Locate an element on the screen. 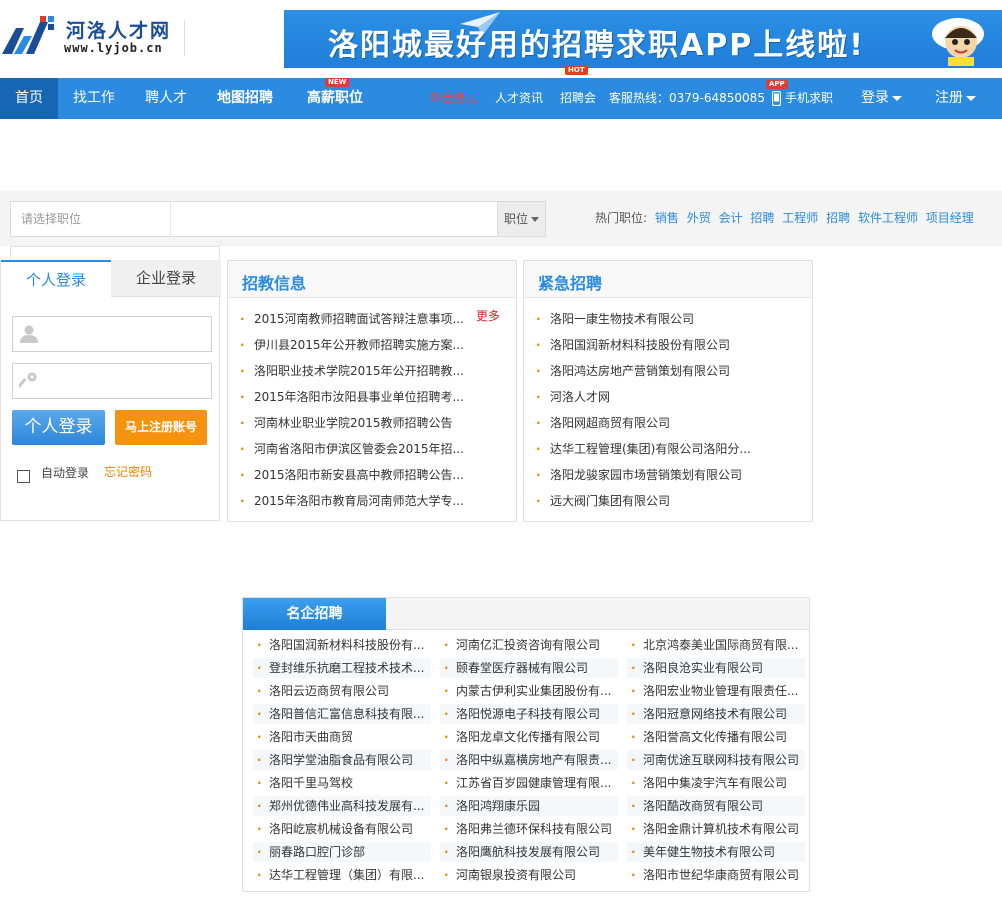 This screenshot has width=1002, height=911. company-link: 洛阳中集凌宇汽车有限公司 is located at coordinates (716, 783).